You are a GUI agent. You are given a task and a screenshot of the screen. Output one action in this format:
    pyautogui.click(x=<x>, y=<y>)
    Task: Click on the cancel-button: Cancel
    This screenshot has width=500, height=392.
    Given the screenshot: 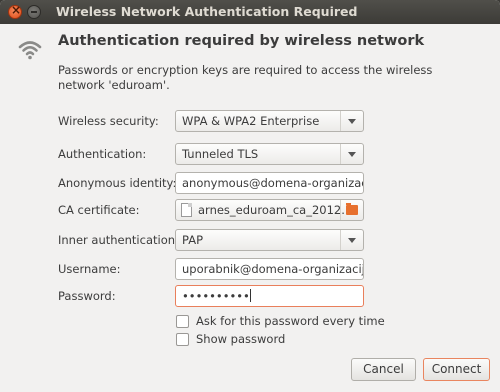 What is the action you would take?
    pyautogui.click(x=383, y=369)
    